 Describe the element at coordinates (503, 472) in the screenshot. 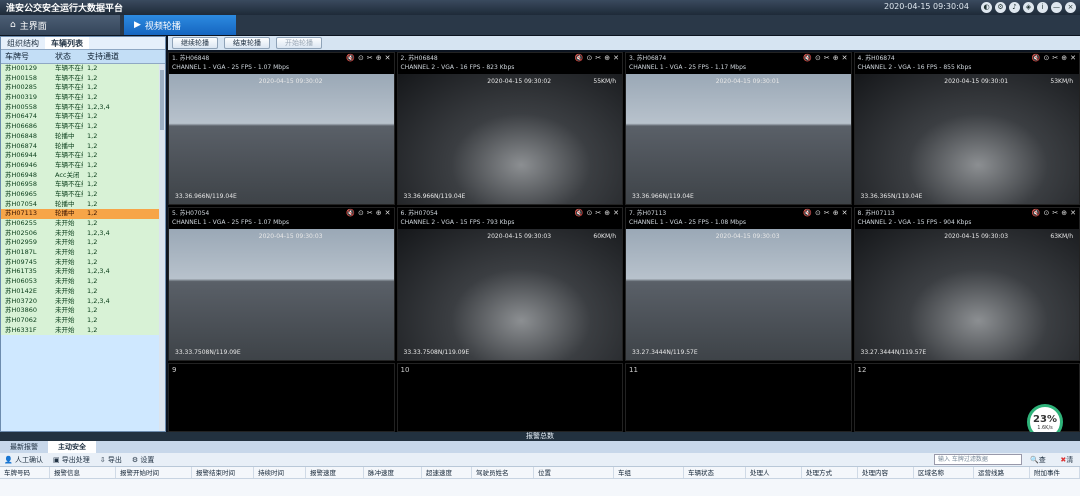

I see `column-header: 驾驶员姓名` at that location.